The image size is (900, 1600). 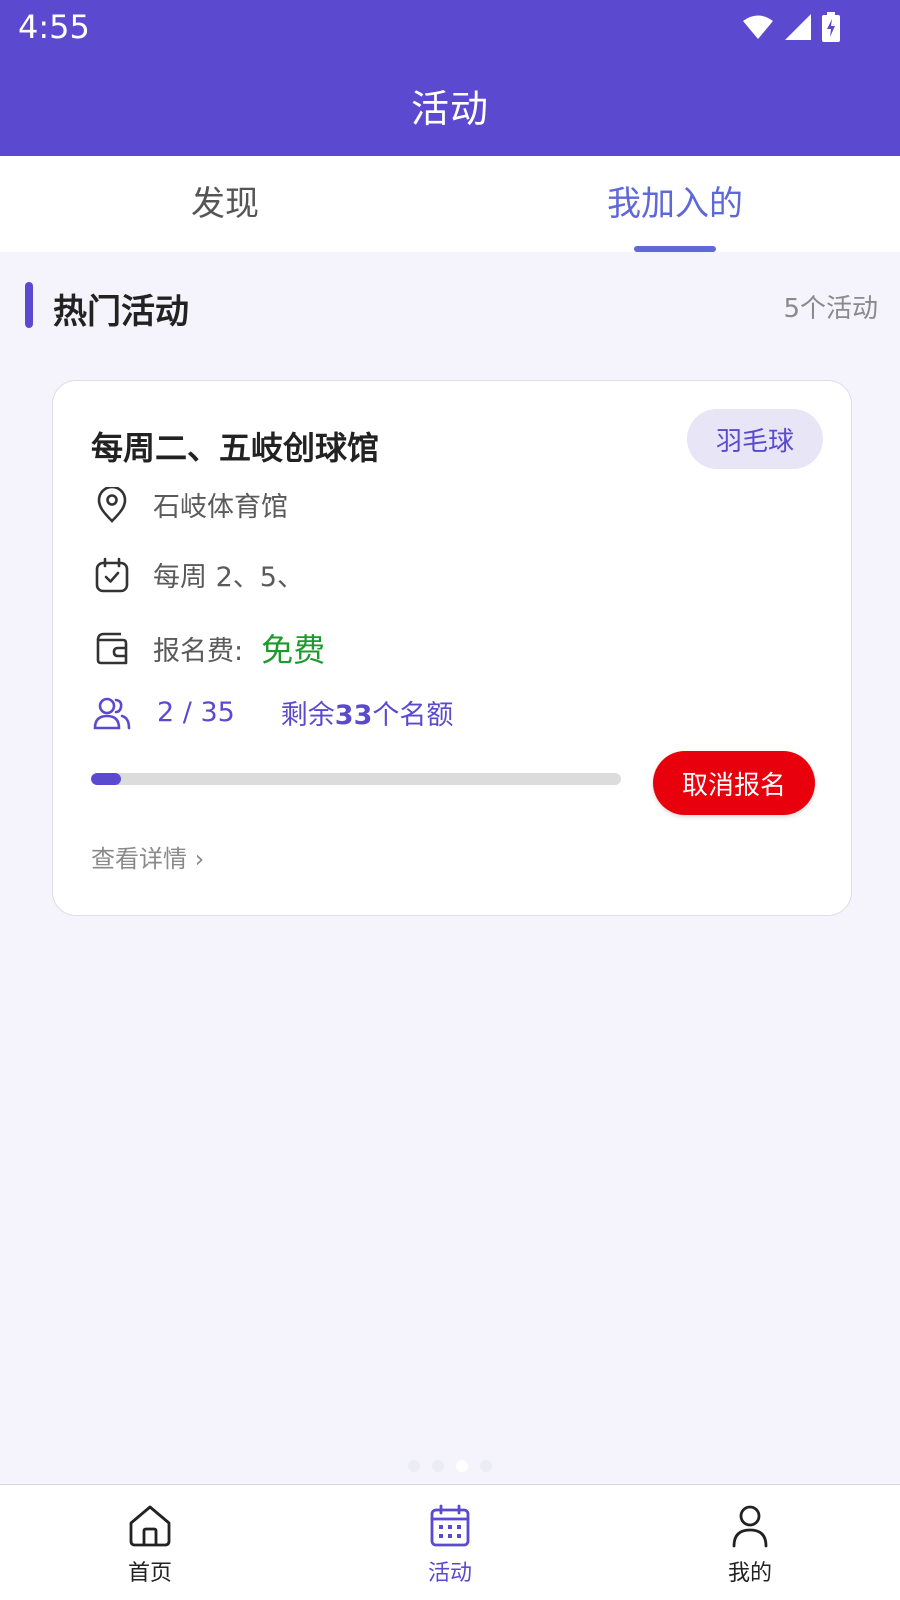 What do you see at coordinates (450, 78) in the screenshot?
I see `top-app-bar: 4:55 活动` at bounding box center [450, 78].